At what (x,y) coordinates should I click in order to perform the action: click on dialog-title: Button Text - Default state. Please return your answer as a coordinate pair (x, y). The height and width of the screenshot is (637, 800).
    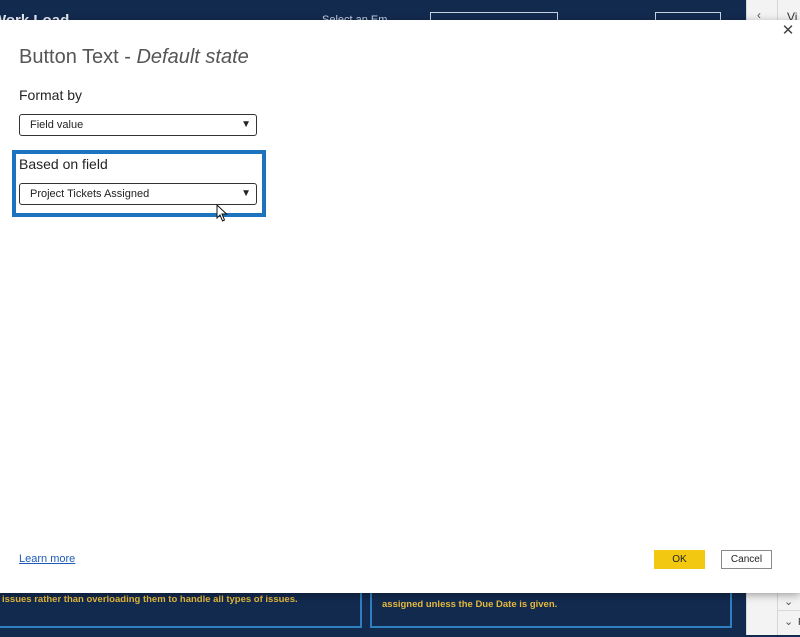
    Looking at the image, I should click on (134, 57).